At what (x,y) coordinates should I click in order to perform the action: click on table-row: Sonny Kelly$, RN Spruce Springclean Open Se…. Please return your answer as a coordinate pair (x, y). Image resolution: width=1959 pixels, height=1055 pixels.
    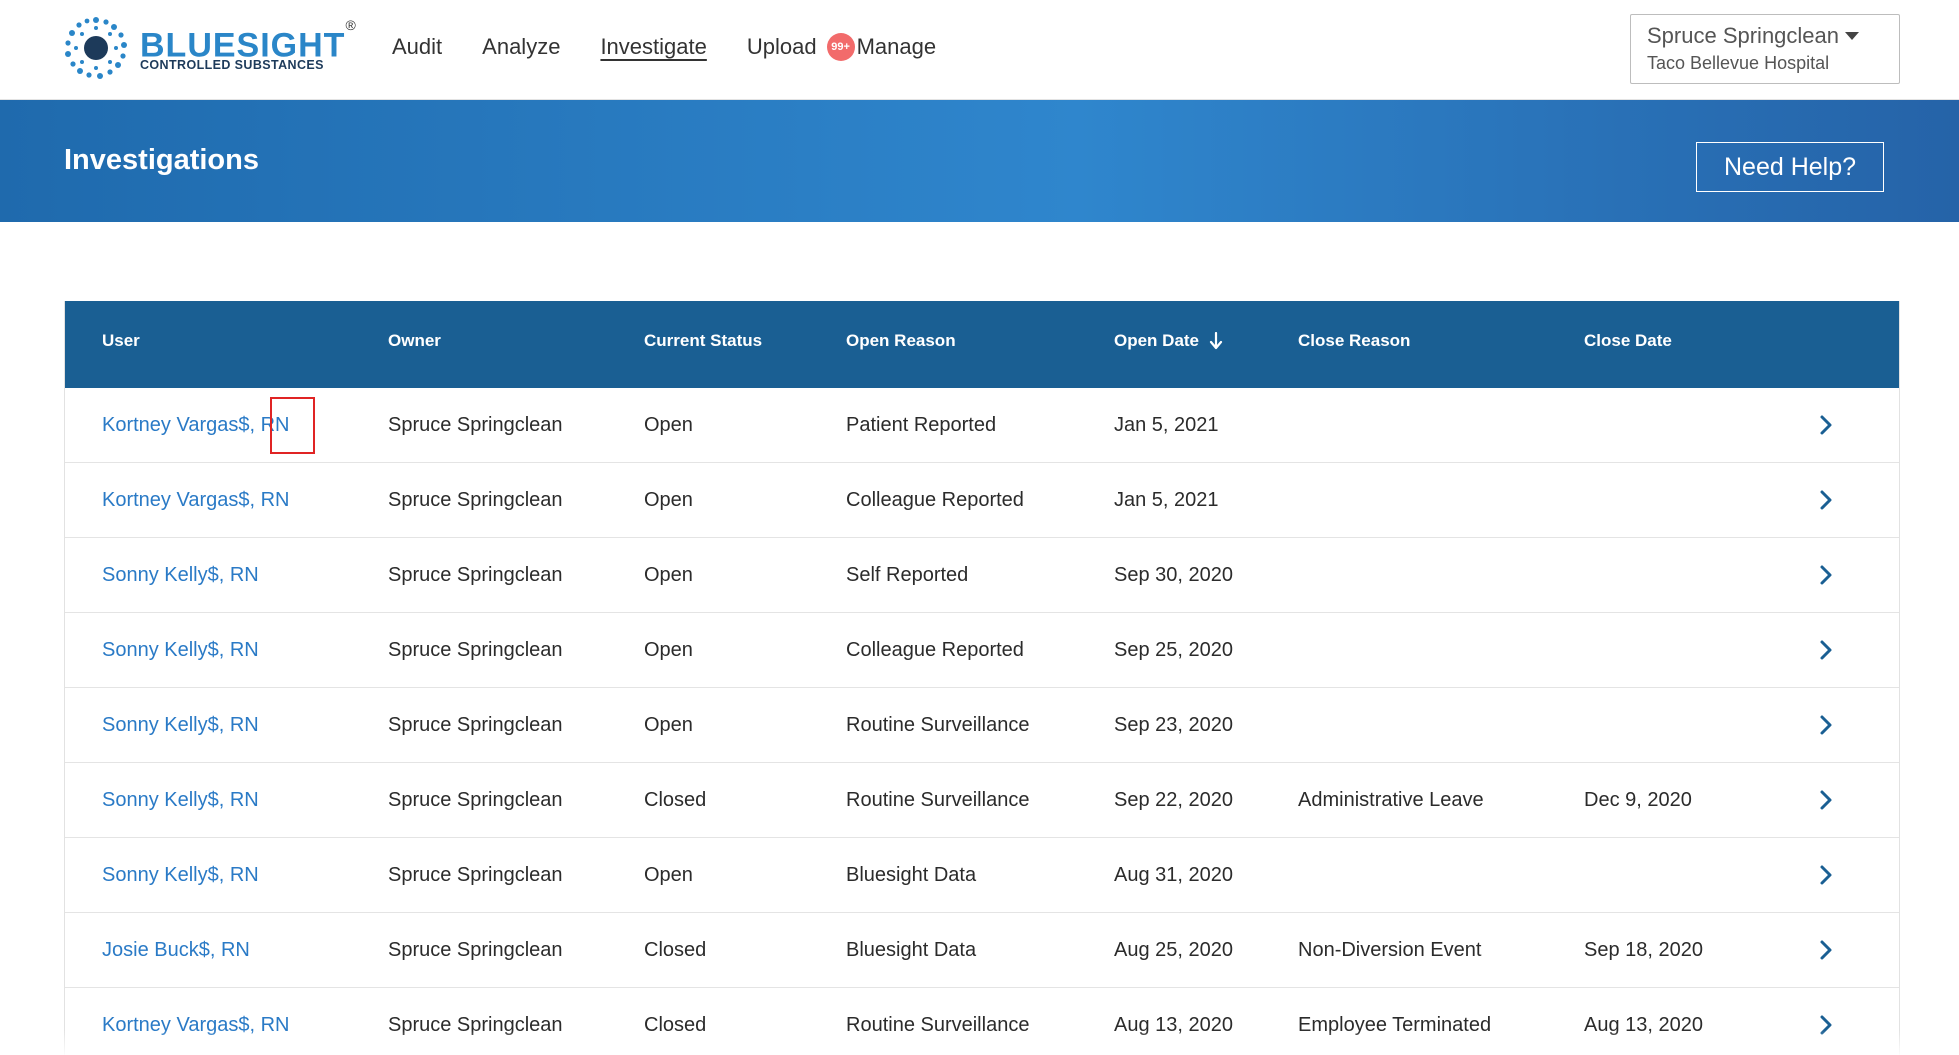
    Looking at the image, I should click on (982, 575).